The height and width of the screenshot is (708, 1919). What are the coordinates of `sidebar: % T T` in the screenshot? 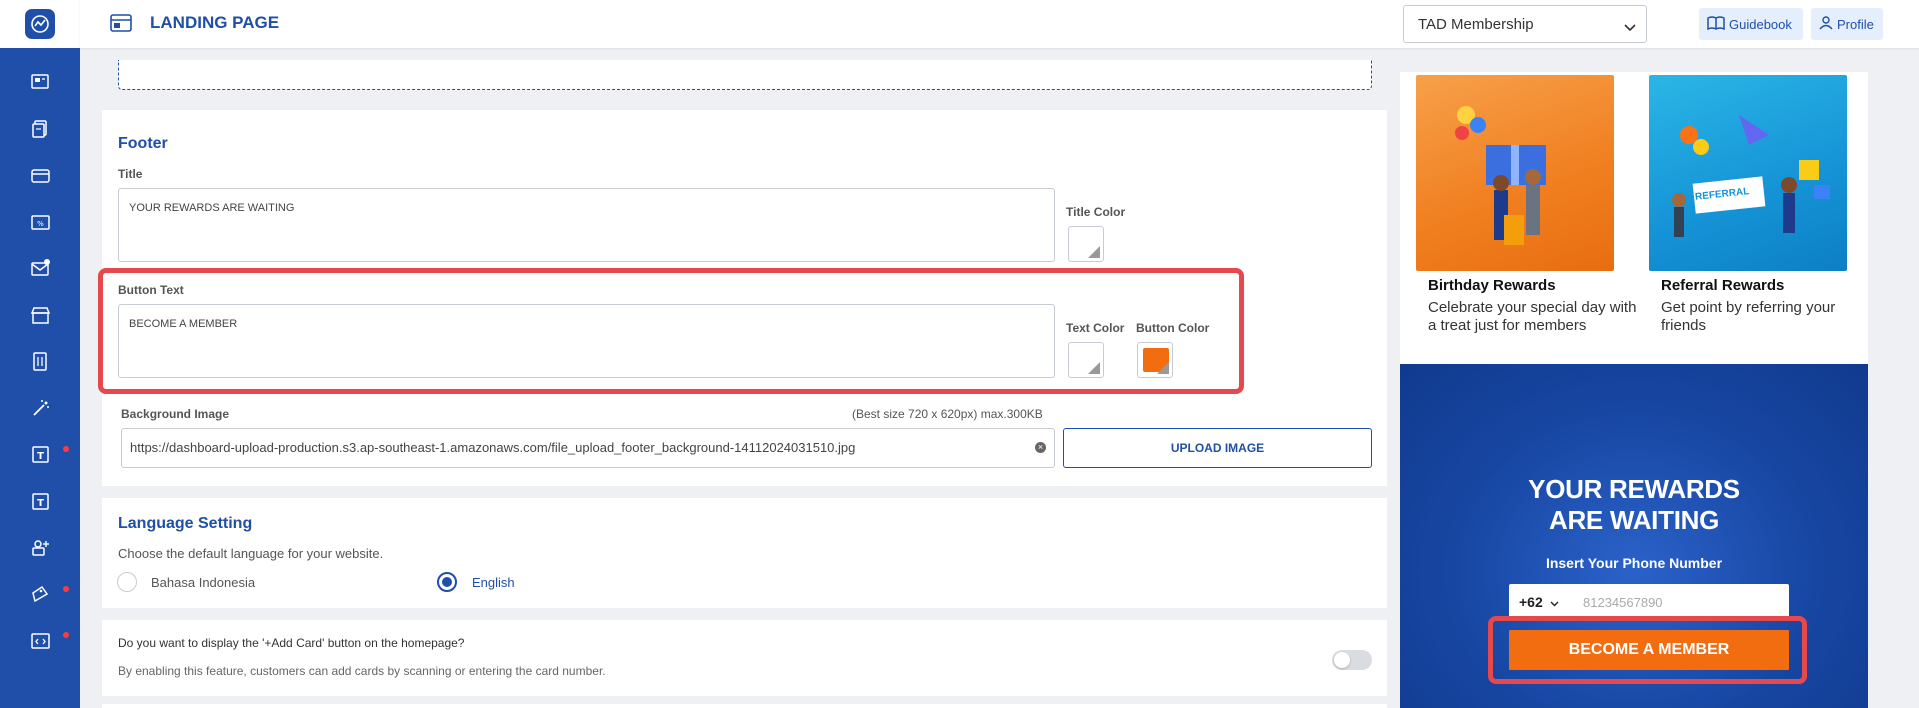 It's located at (40, 354).